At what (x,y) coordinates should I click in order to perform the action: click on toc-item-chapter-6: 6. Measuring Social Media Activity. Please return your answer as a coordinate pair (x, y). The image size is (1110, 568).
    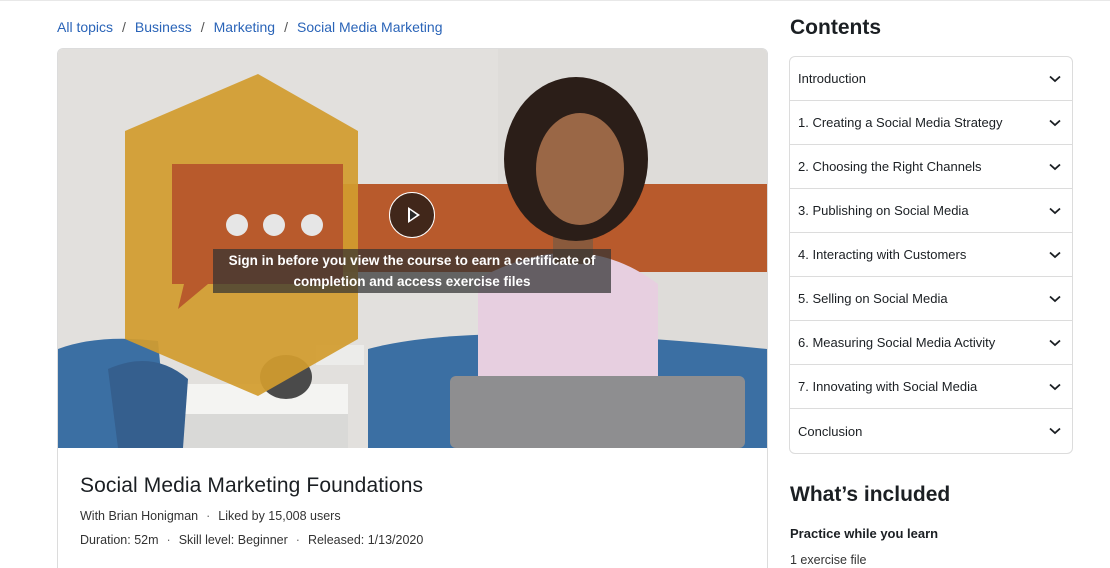
    Looking at the image, I should click on (931, 343).